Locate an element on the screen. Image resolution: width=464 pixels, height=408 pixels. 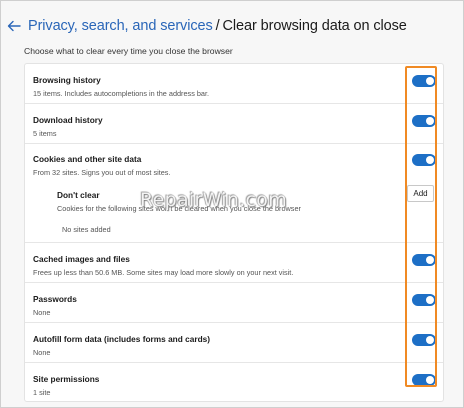
setting-row-download-history: Download history 5 items is located at coordinates (234, 124).